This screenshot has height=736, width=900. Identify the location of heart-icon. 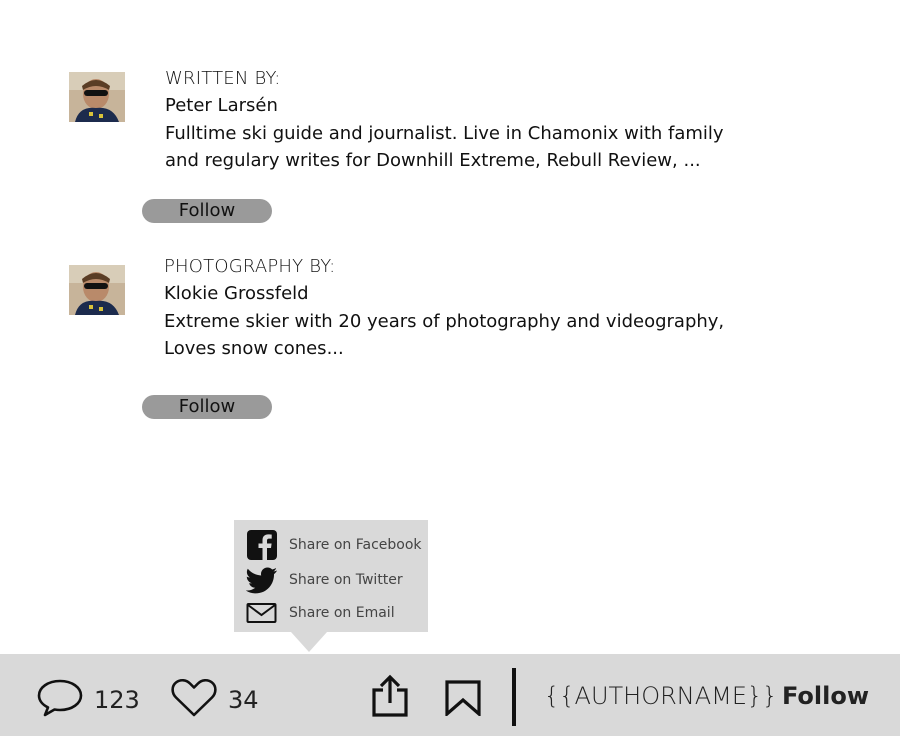
(194, 700).